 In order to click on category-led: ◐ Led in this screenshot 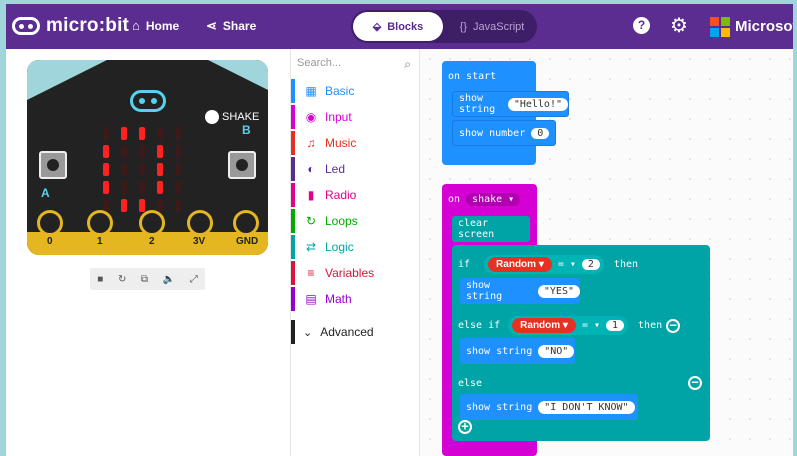, I will do `click(356, 169)`.